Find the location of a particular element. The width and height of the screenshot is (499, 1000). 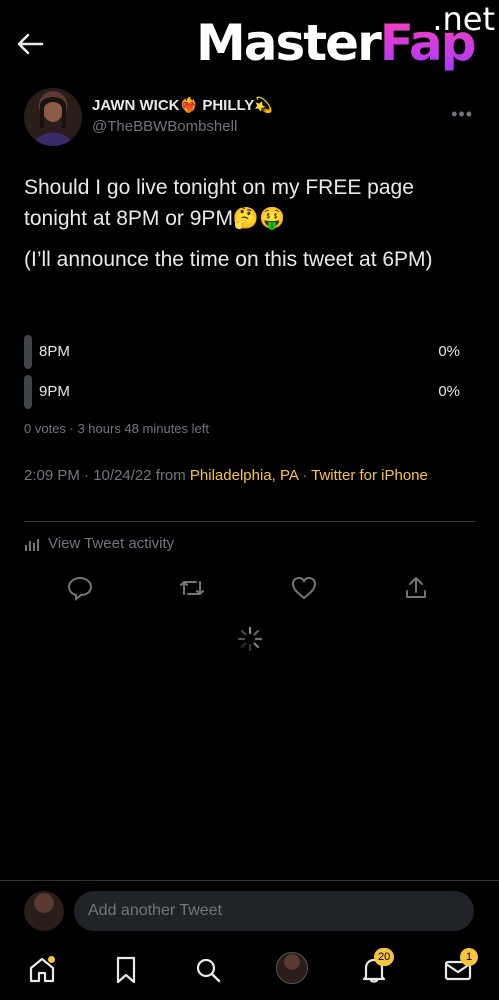

author-handle: @TheBBWBombshell is located at coordinates (164, 126).